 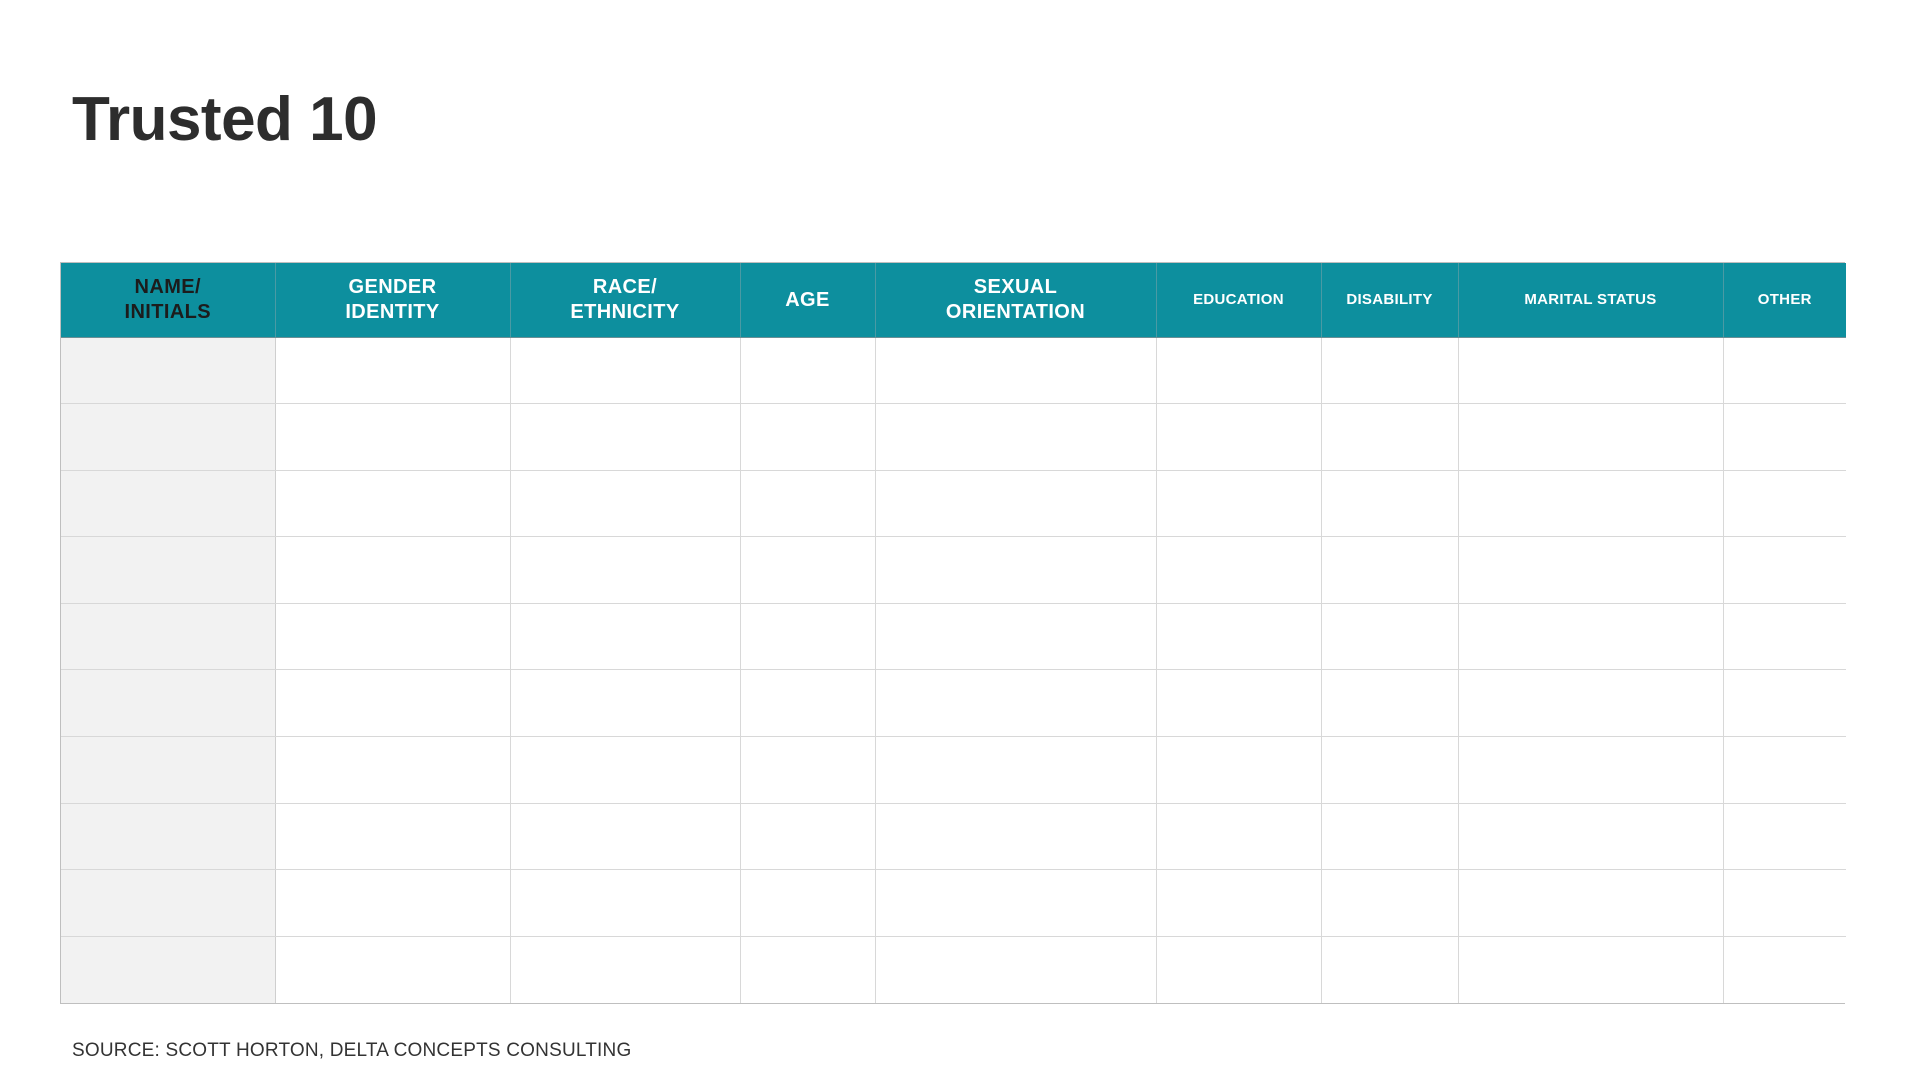 I want to click on column-header-education: EDUCATION, so click(x=1239, y=300).